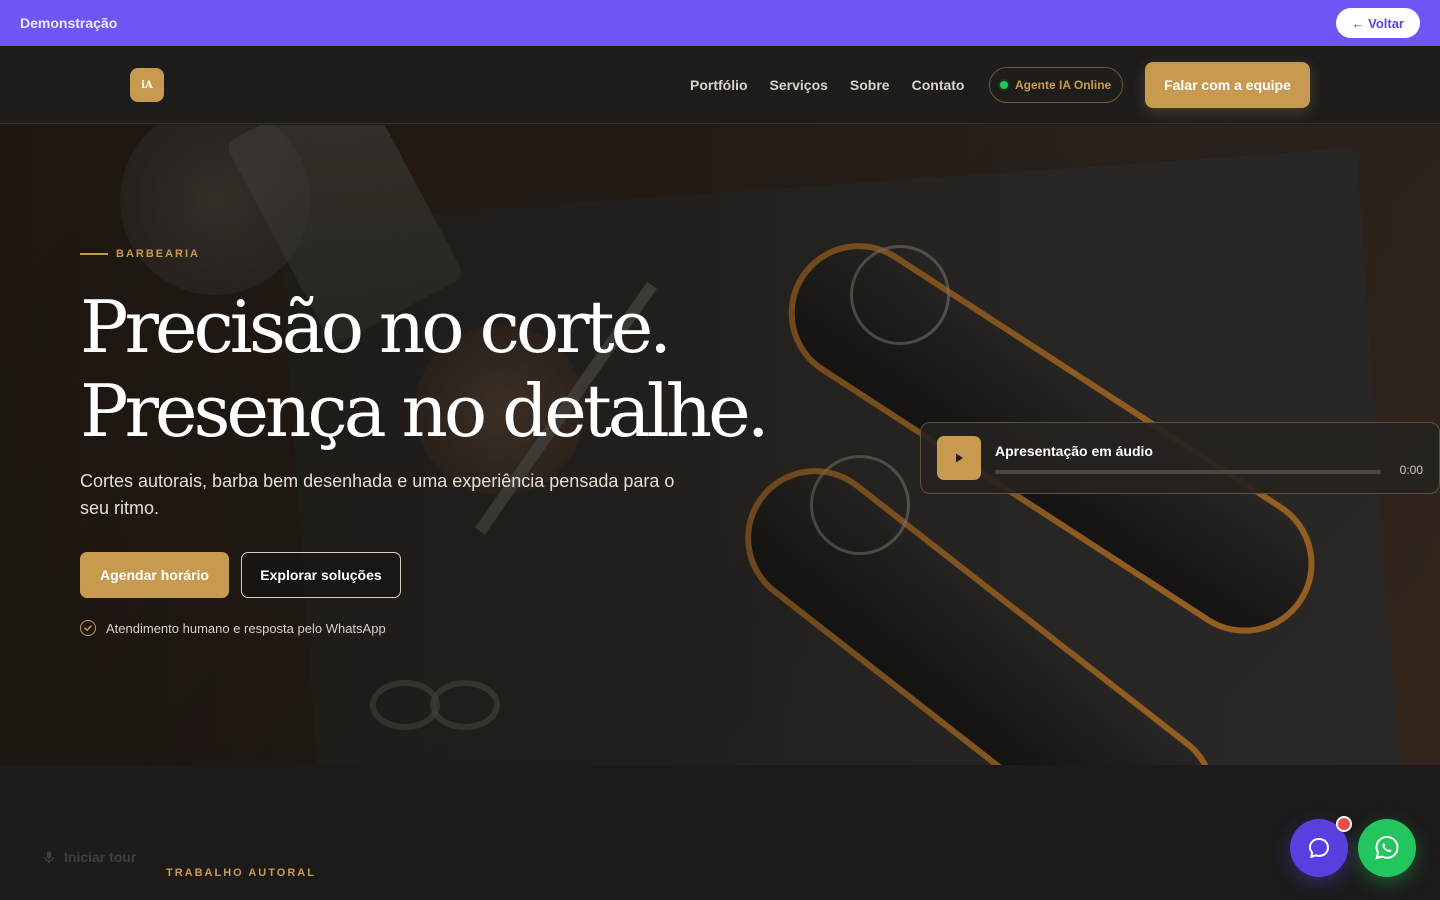 The height and width of the screenshot is (900, 1440). Describe the element at coordinates (1190, 458) in the screenshot. I see `audio-body: Apresentação em áudio` at that location.